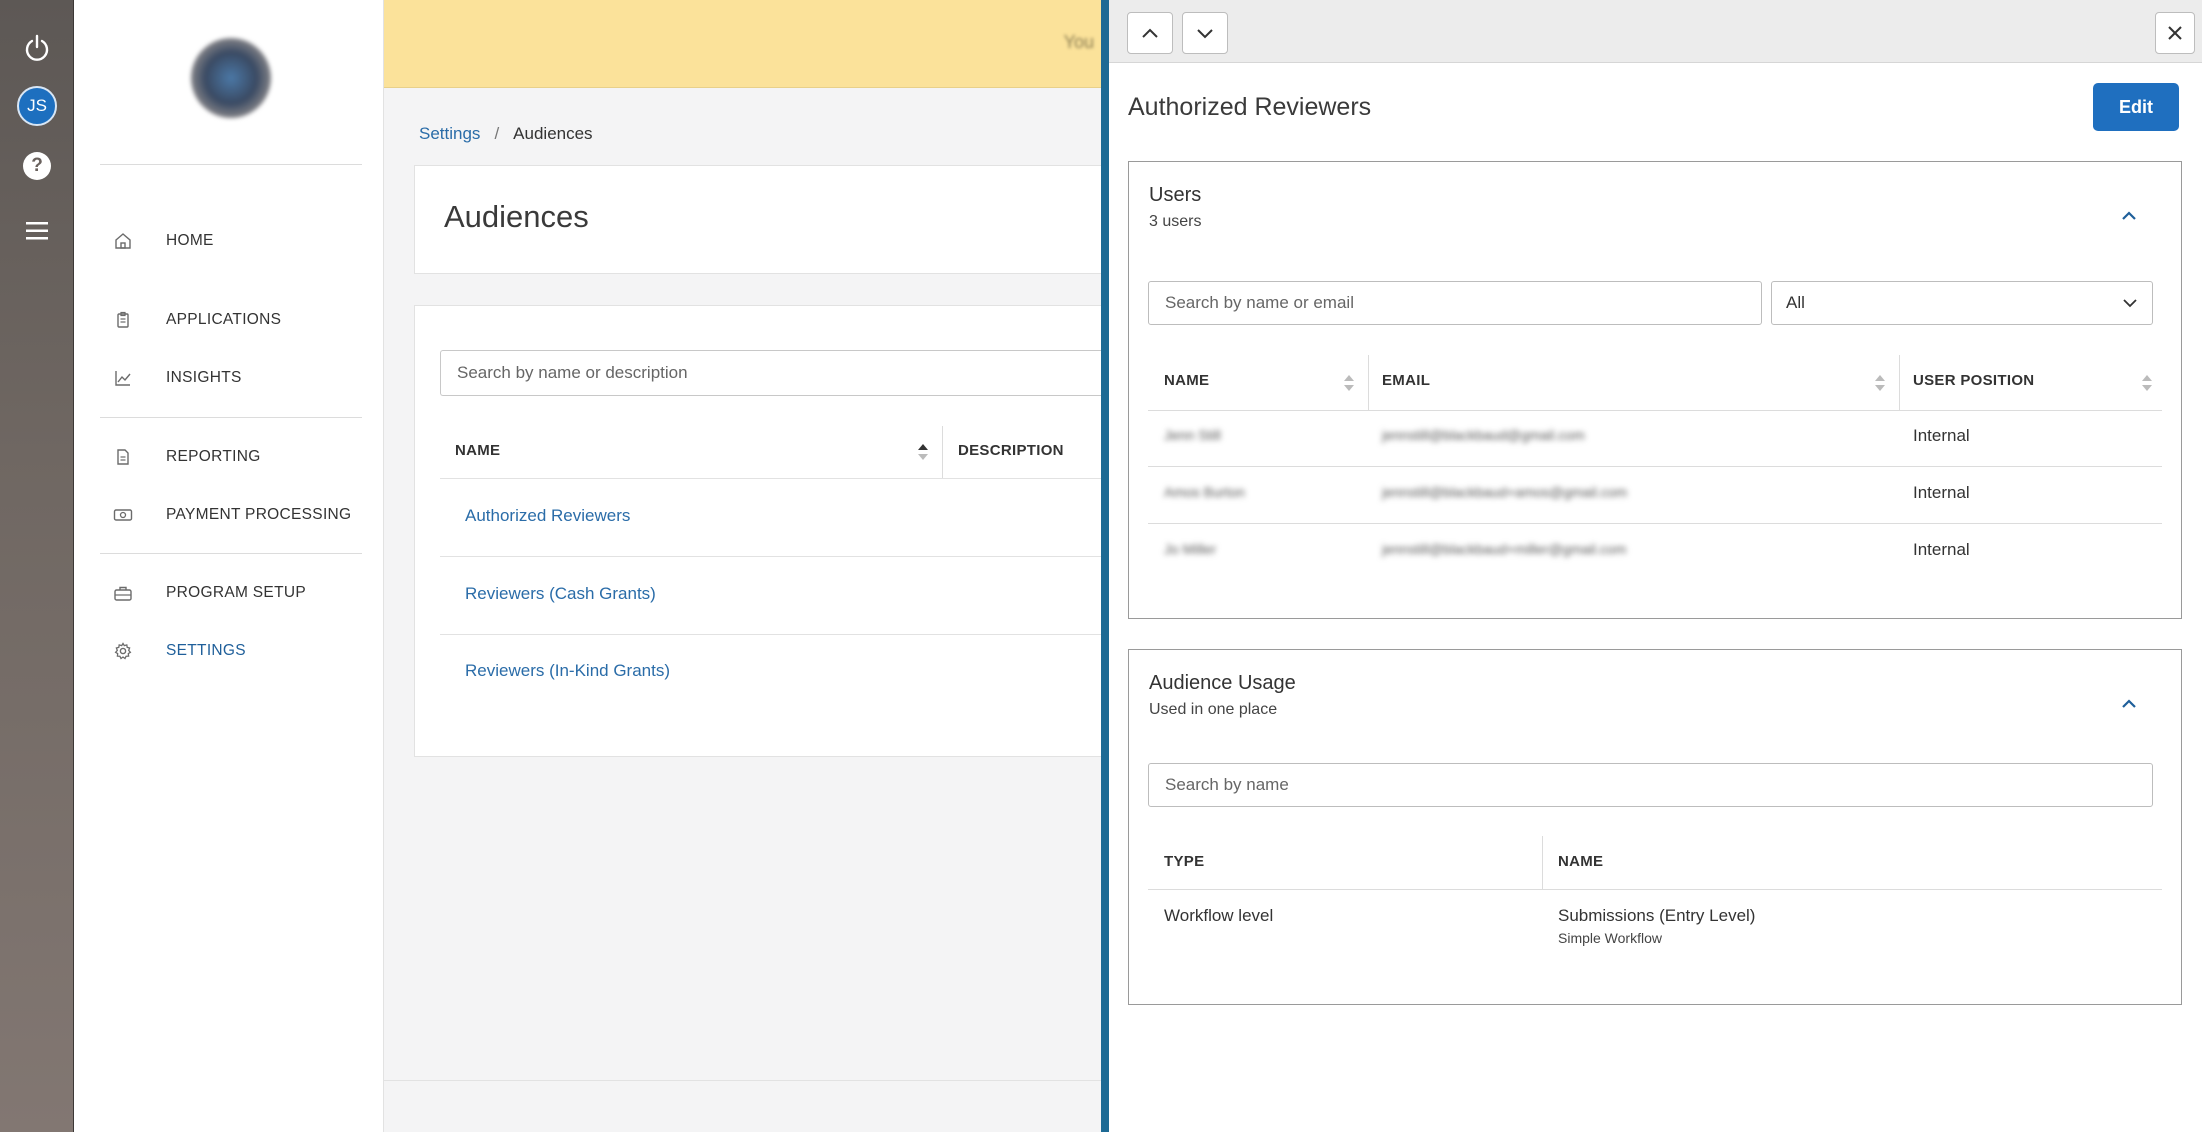  What do you see at coordinates (2129, 704) in the screenshot?
I see `collapse-usage-icon` at bounding box center [2129, 704].